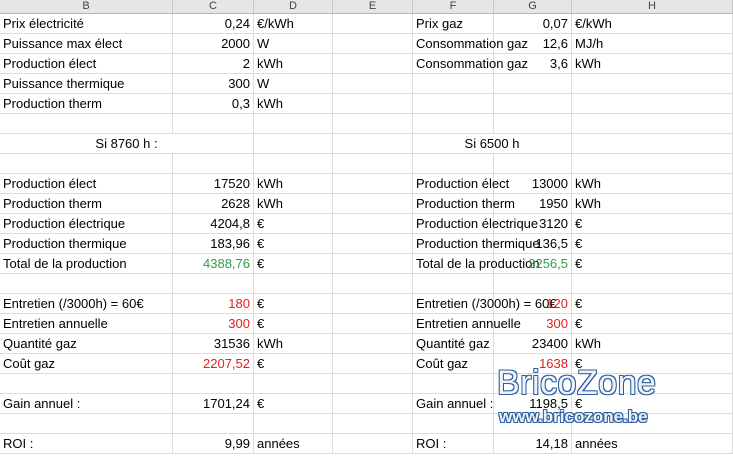 The height and width of the screenshot is (462, 733). I want to click on cell-h-row-15: €, so click(652, 304).